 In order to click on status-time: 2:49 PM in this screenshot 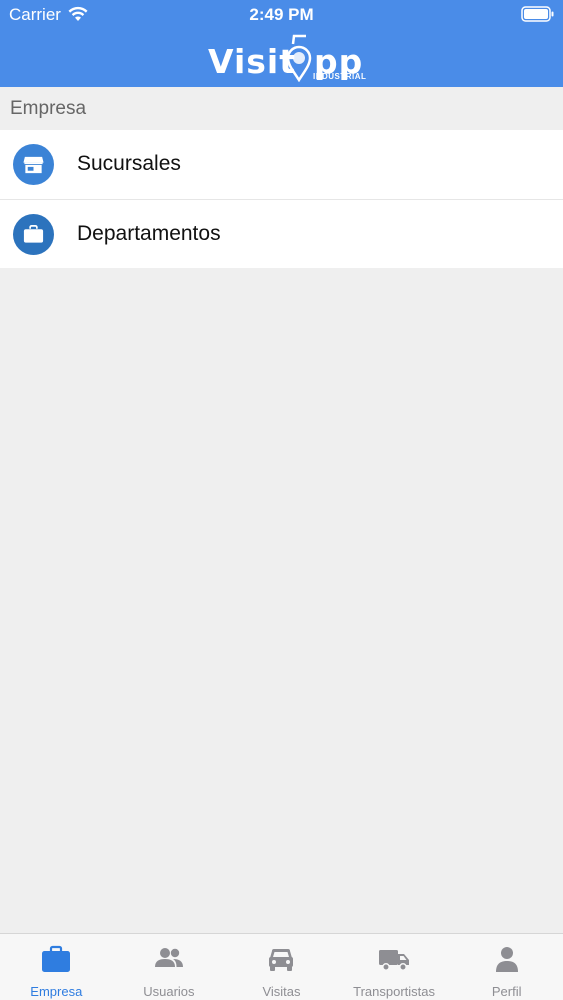, I will do `click(281, 14)`.